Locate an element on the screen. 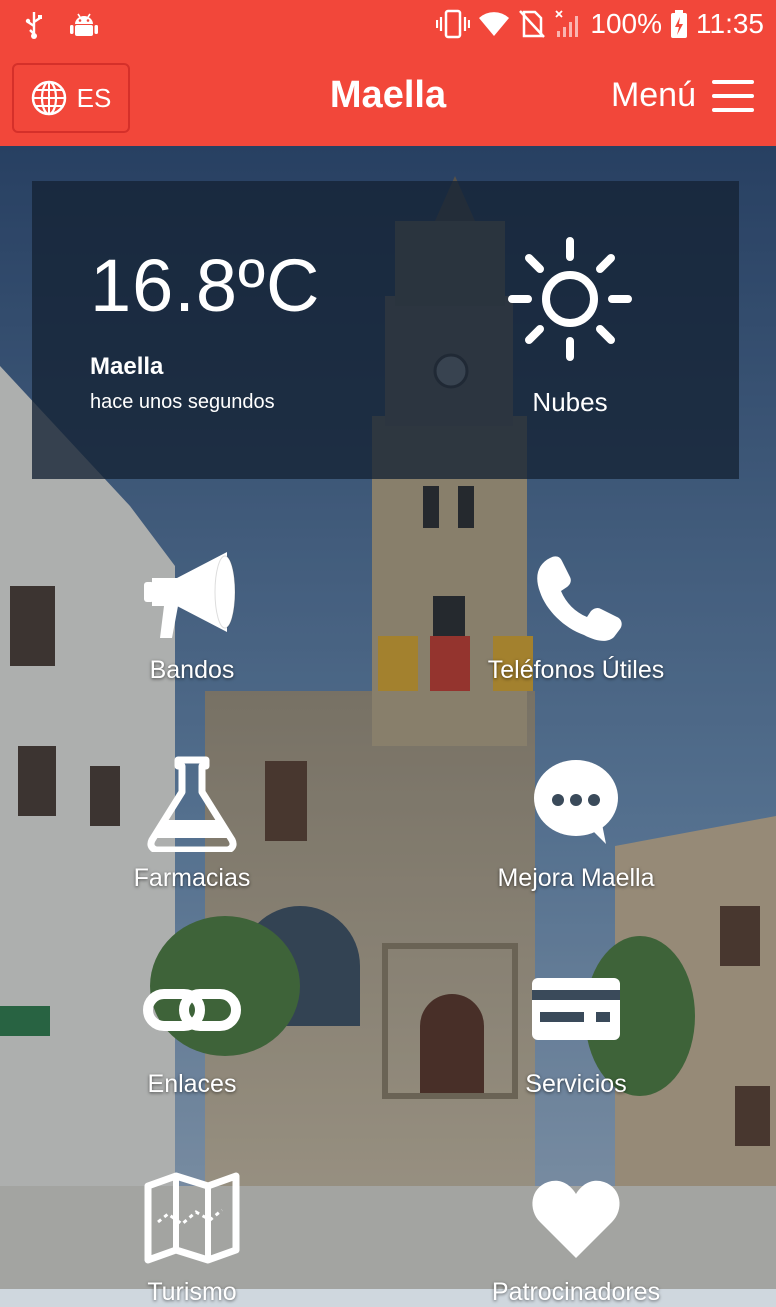  megaphone-icon is located at coordinates (190, 595).